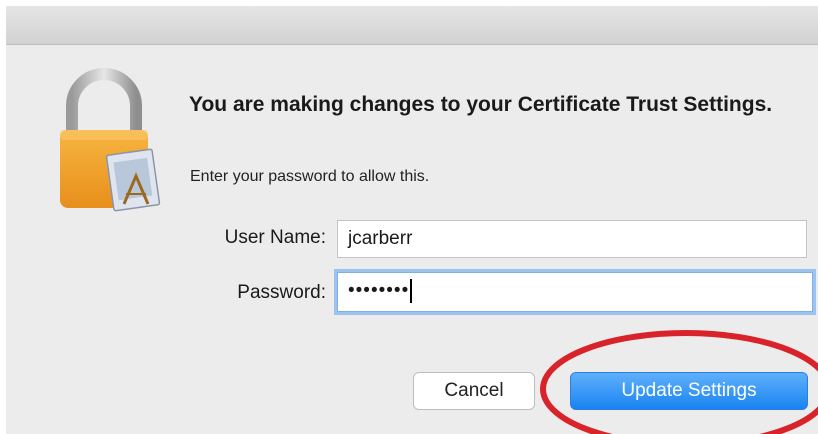 The height and width of the screenshot is (434, 818). Describe the element at coordinates (575, 292) in the screenshot. I see `password-field: ••••••••` at that location.